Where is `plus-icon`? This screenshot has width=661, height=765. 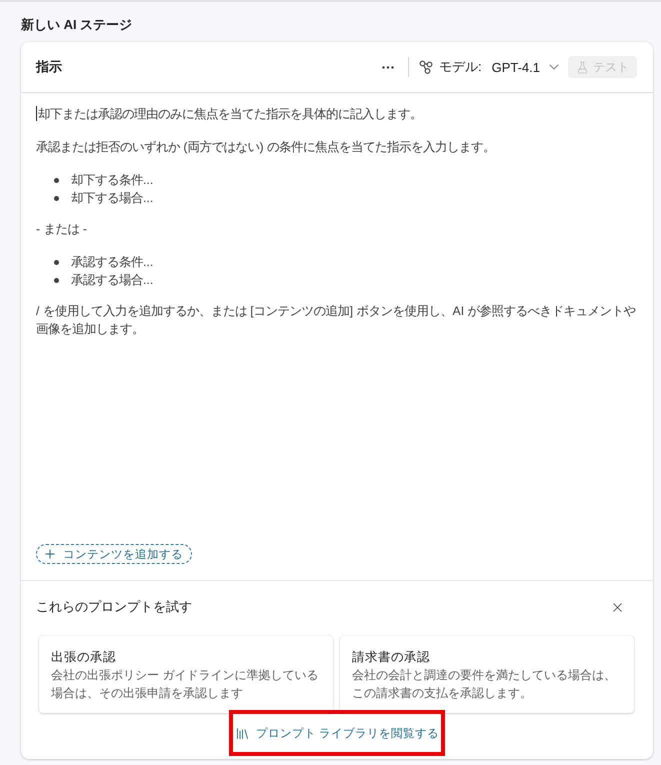 plus-icon is located at coordinates (50, 554).